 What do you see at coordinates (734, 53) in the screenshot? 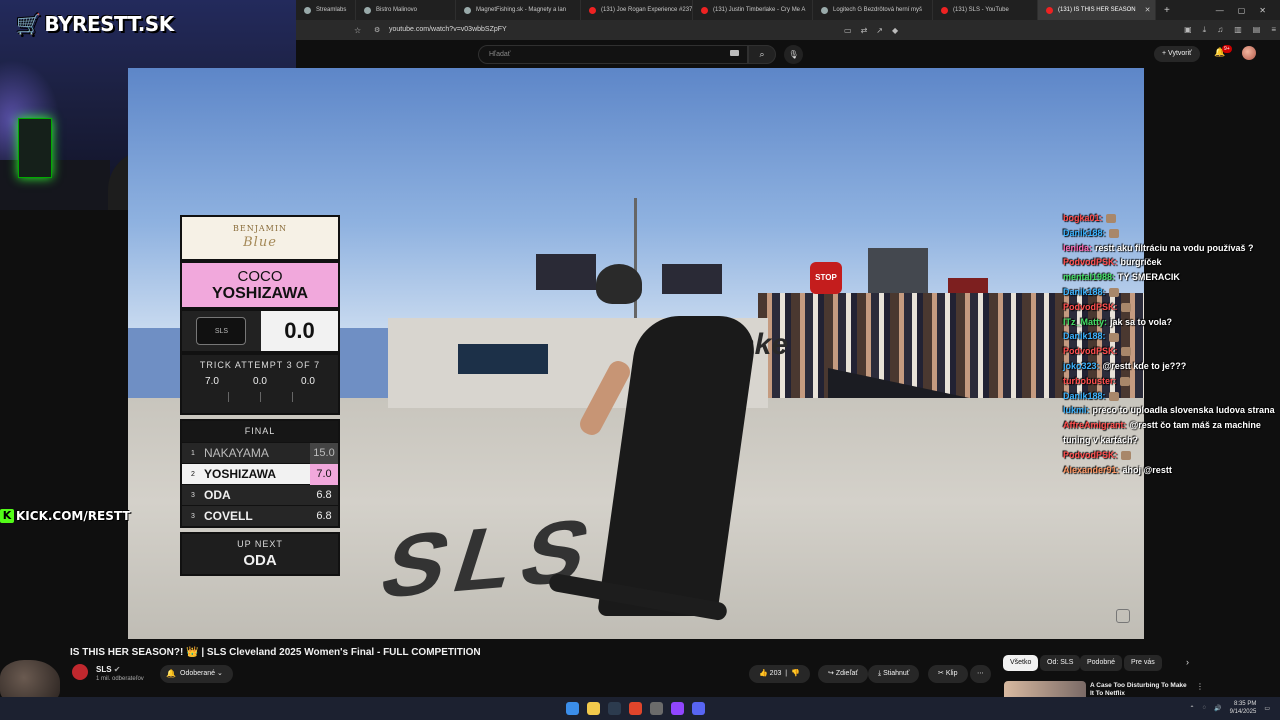
I see `keyboard-icon` at bounding box center [734, 53].